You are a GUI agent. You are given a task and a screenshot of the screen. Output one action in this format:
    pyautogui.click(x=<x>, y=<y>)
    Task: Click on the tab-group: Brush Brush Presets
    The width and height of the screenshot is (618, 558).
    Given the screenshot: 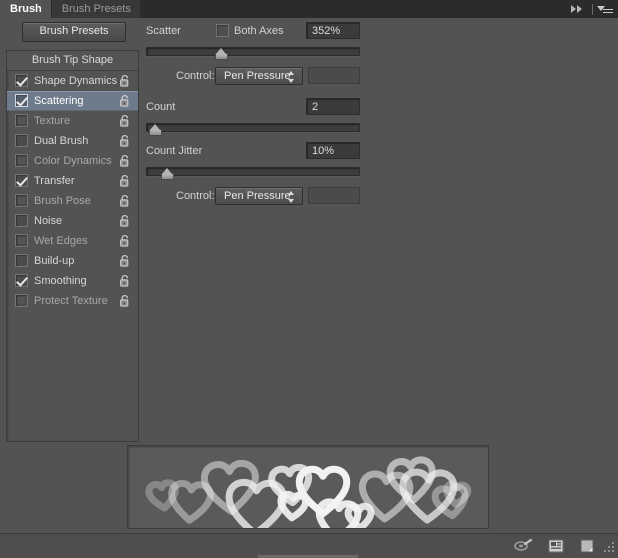 What is the action you would take?
    pyautogui.click(x=70, y=9)
    